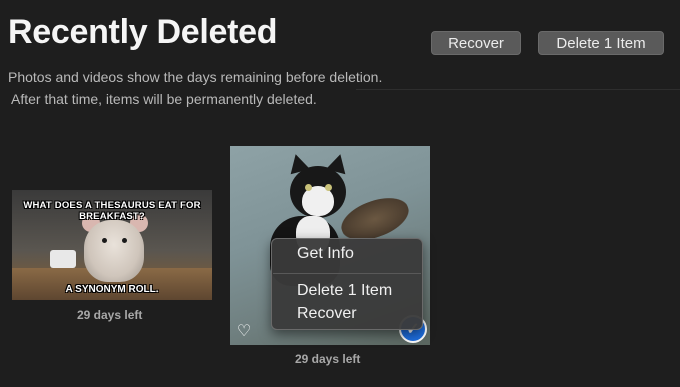 This screenshot has height=387, width=680. I want to click on dish-image-part, so click(63, 259).